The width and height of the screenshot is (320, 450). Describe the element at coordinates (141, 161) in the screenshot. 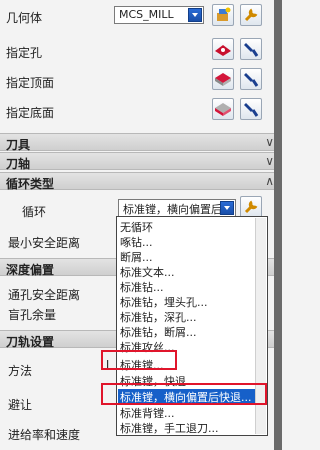

I see `axis-section: 刀轴 ∨` at that location.